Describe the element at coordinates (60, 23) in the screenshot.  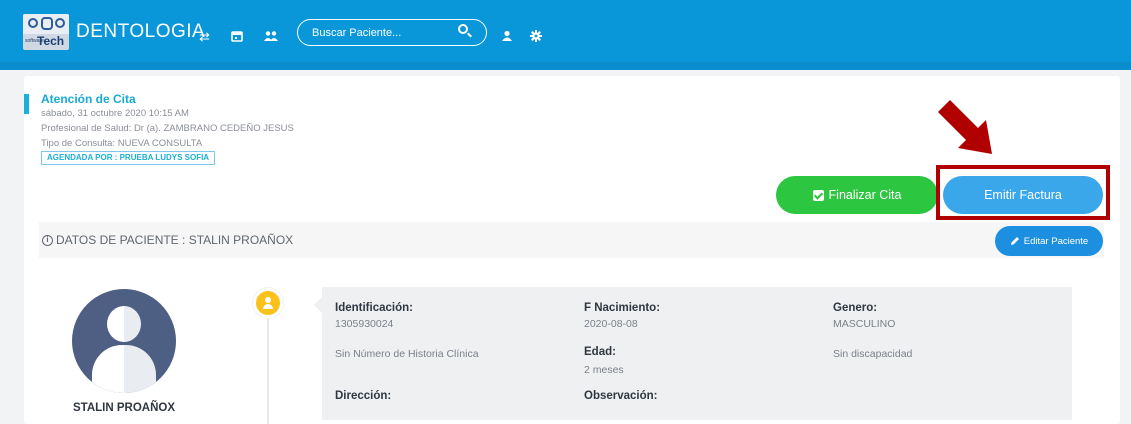
I see `logo-shape-right` at that location.